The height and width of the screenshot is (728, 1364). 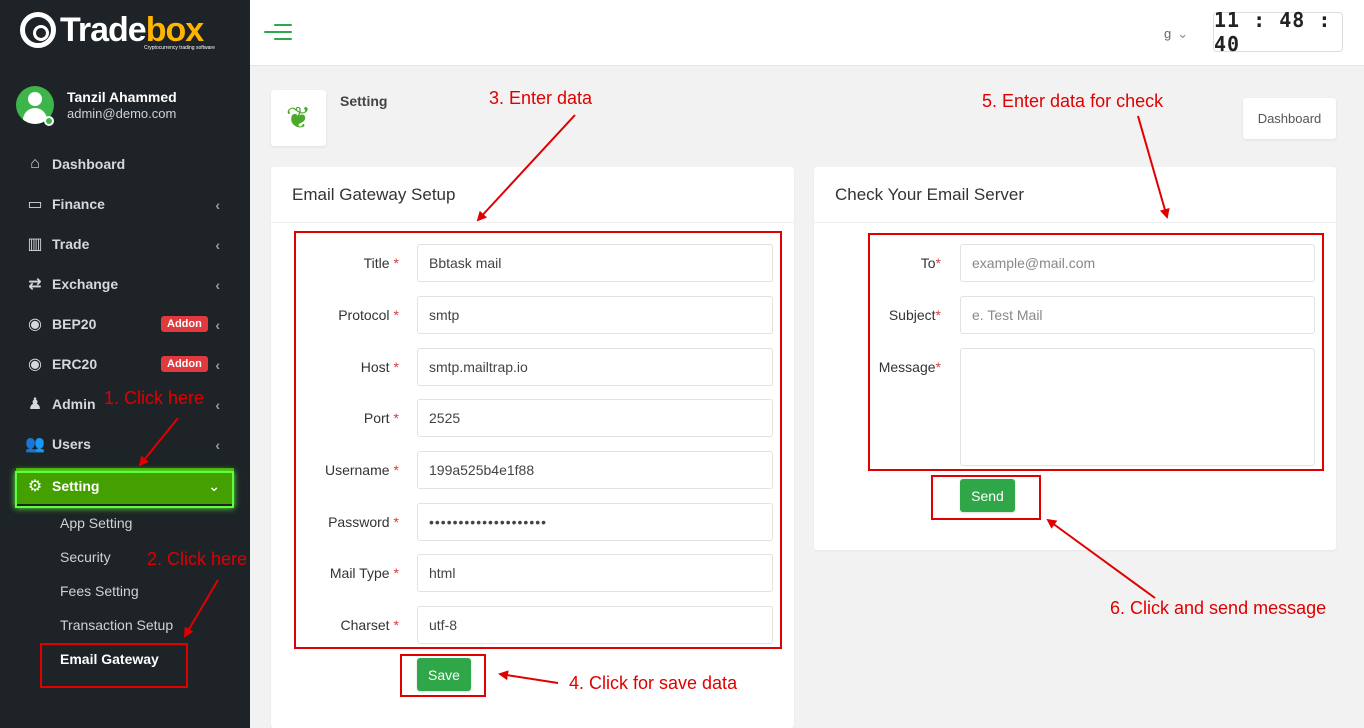 I want to click on sidebar-item-label: Users, so click(x=71, y=444).